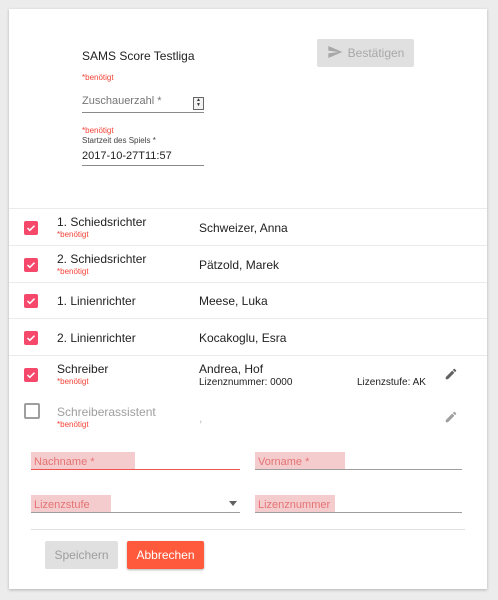 This screenshot has width=498, height=600. Describe the element at coordinates (376, 53) in the screenshot. I see `confirm-button-label: Bestätigen` at that location.